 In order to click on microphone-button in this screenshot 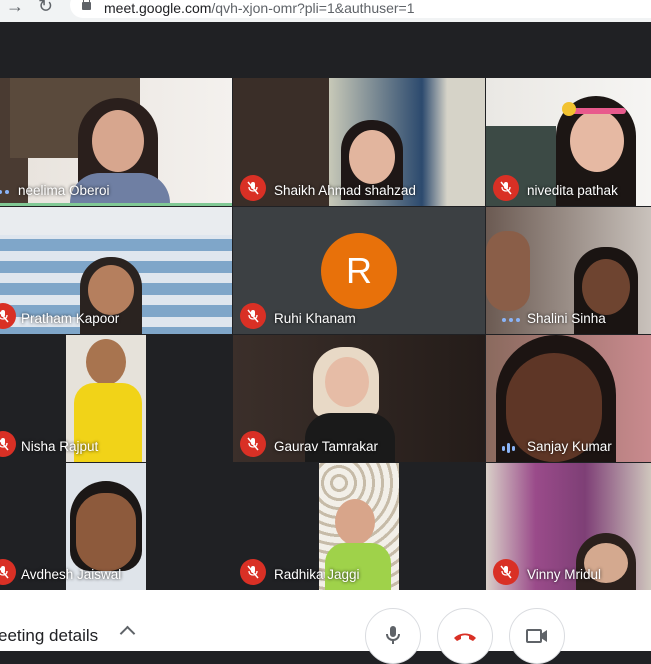, I will do `click(393, 636)`.